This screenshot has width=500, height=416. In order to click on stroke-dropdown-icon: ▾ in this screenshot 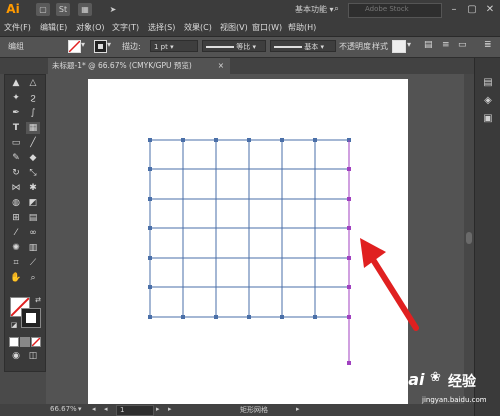, I will do `click(109, 44)`.